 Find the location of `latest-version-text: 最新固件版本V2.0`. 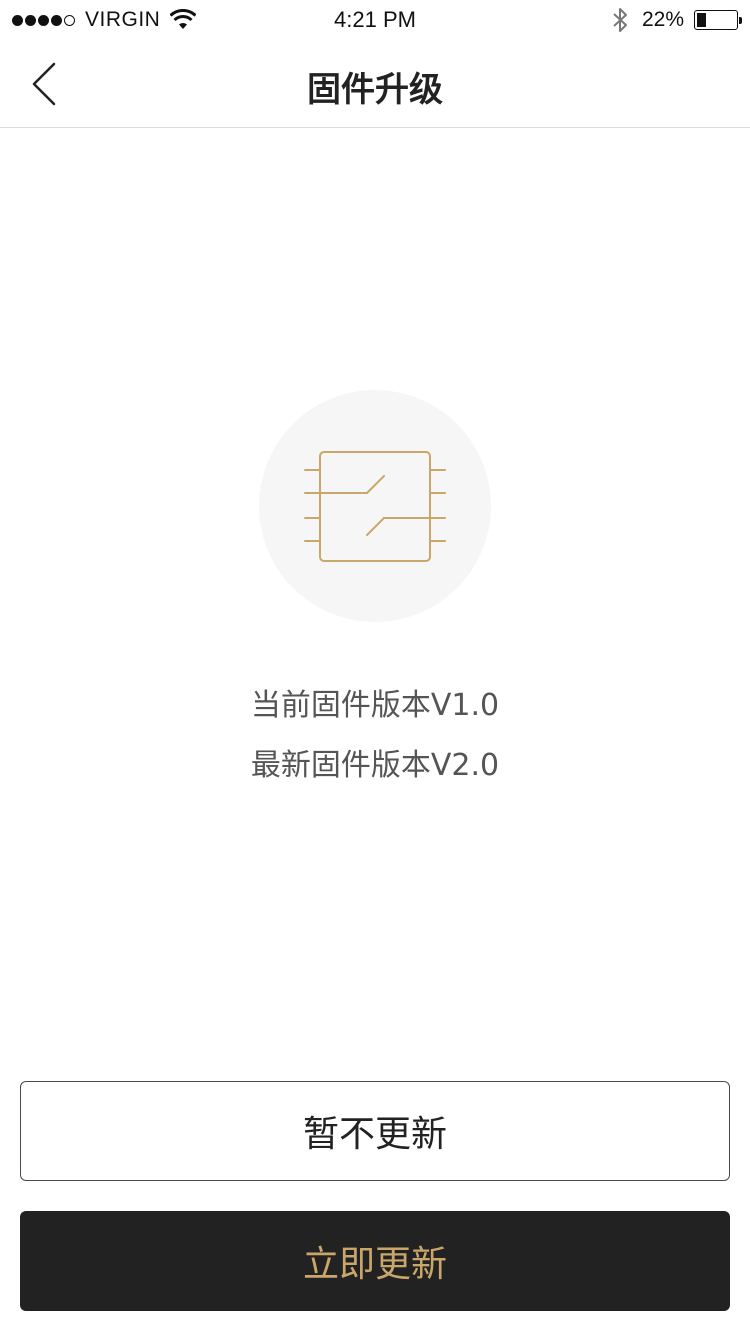

latest-version-text: 最新固件版本V2.0 is located at coordinates (375, 765).